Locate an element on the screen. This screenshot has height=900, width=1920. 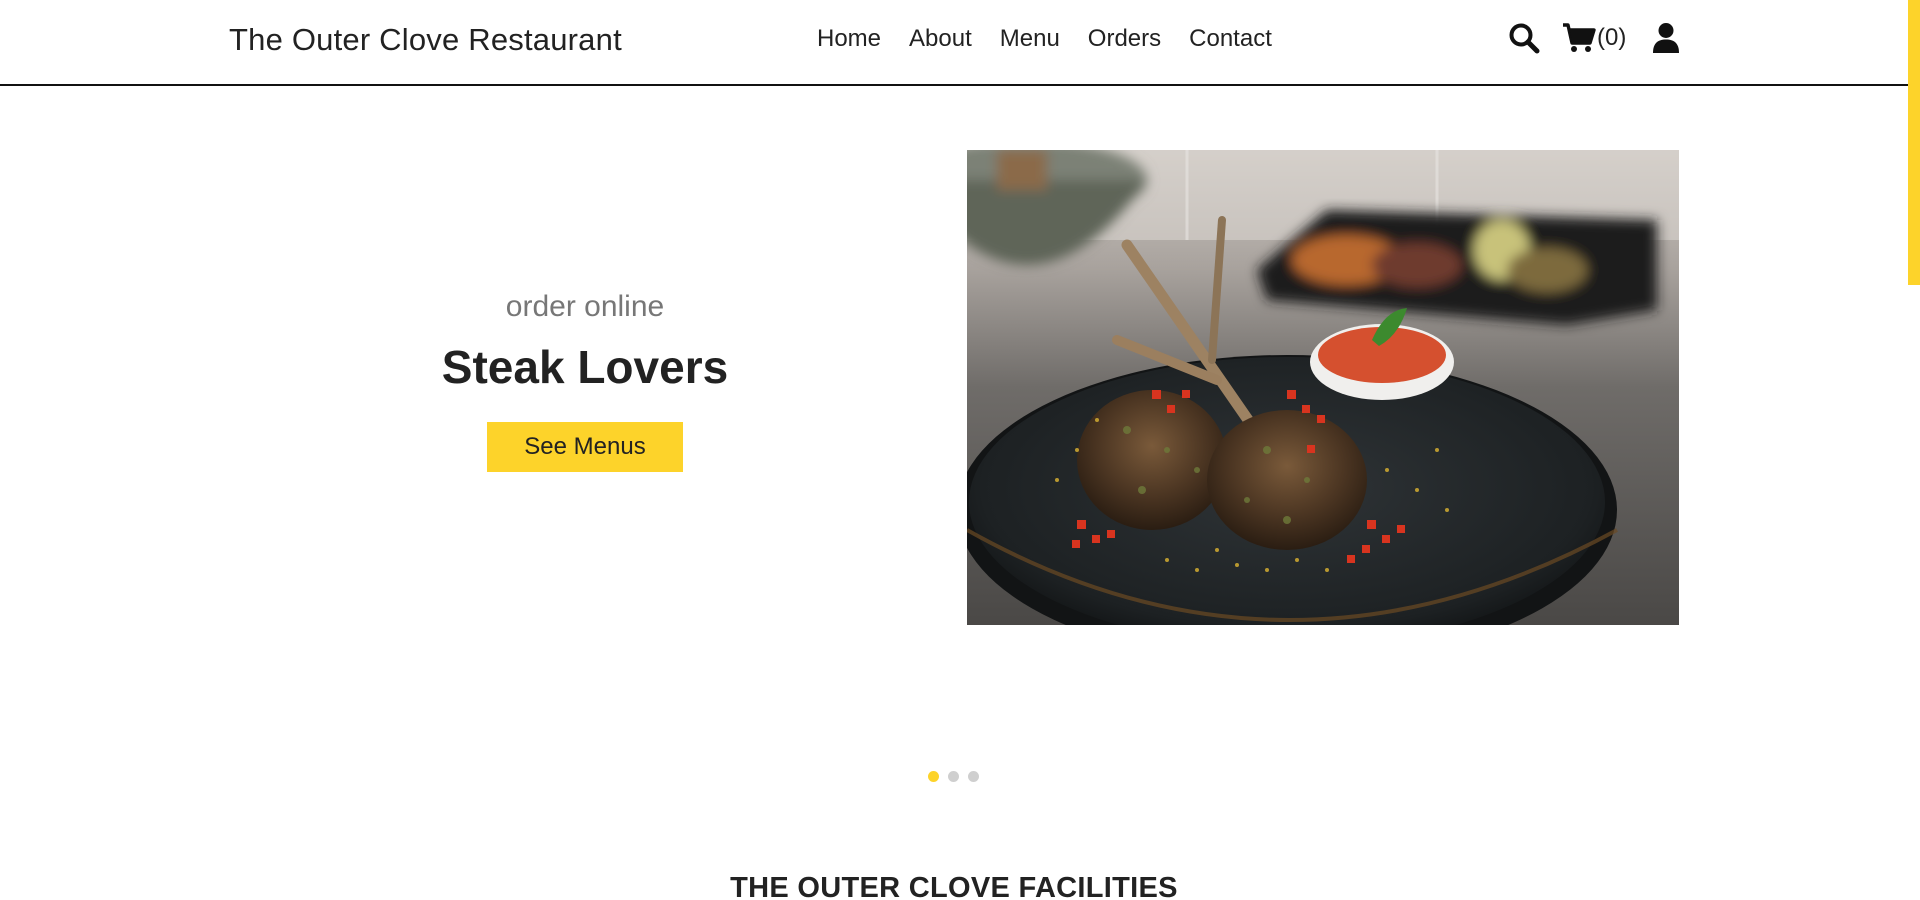
cart-icon is located at coordinates (1579, 37).